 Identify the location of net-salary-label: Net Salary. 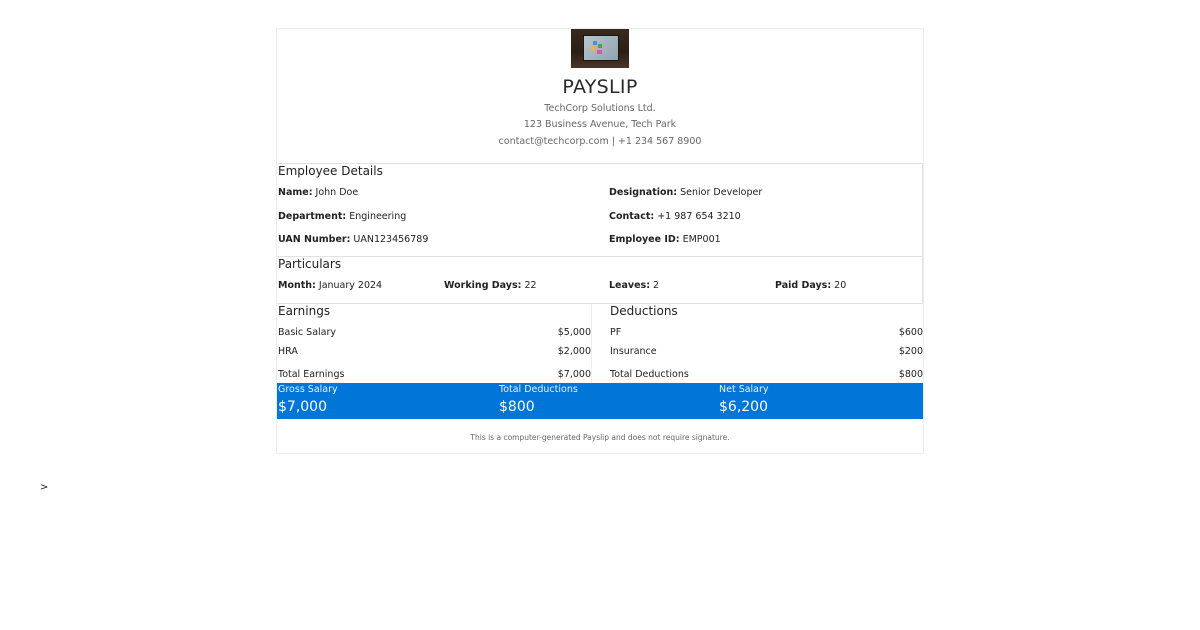
(744, 389).